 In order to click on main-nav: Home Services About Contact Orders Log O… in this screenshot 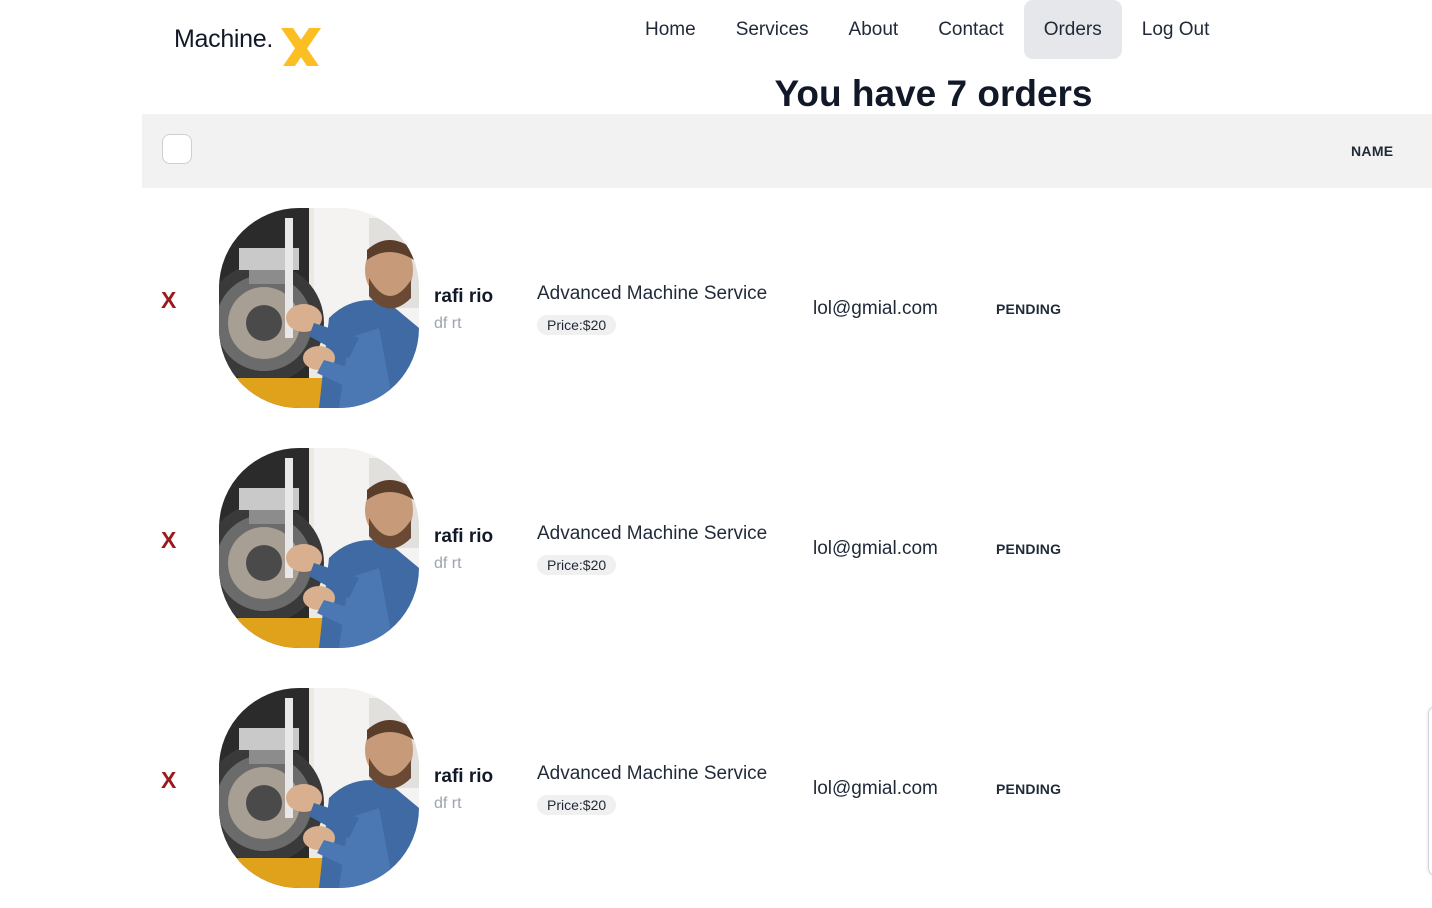, I will do `click(927, 29)`.